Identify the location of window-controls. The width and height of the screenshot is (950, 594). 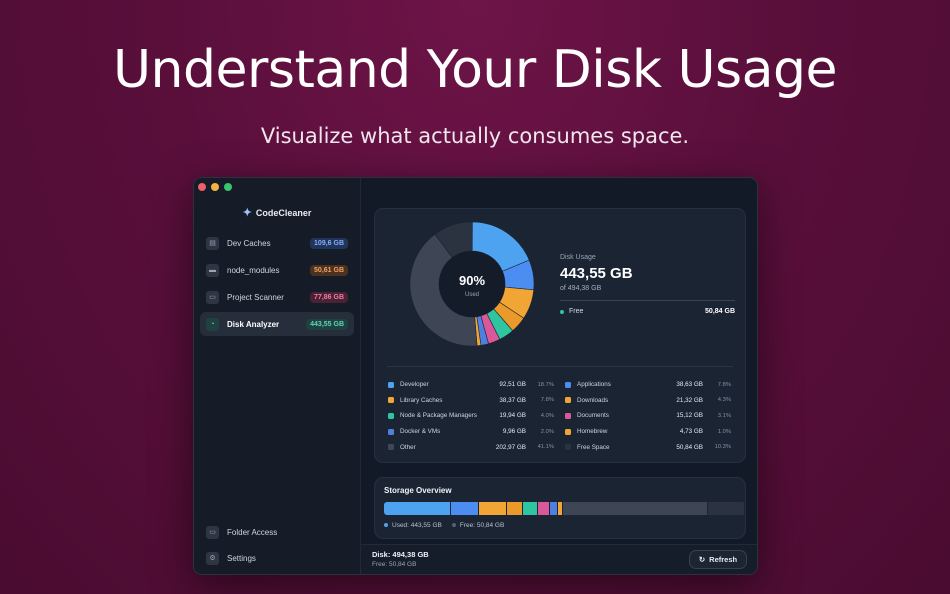
(215, 187).